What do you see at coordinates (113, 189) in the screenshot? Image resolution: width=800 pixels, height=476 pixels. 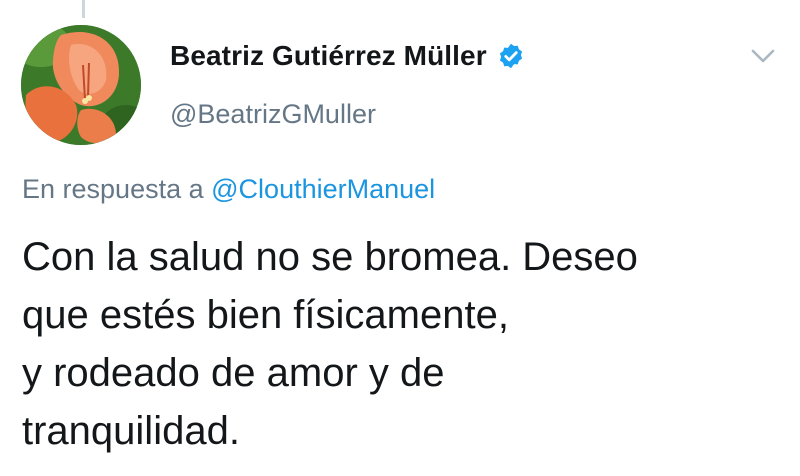 I see `reply-prefix: En respuesta a` at bounding box center [113, 189].